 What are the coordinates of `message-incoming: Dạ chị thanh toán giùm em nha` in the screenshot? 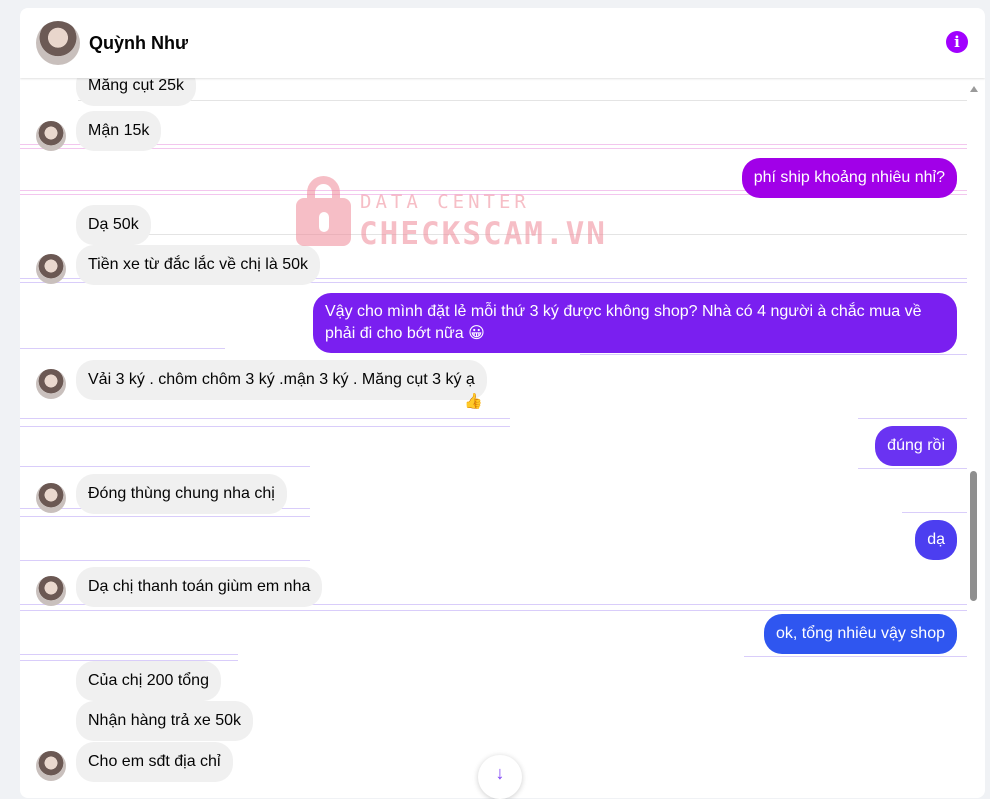 It's located at (199, 587).